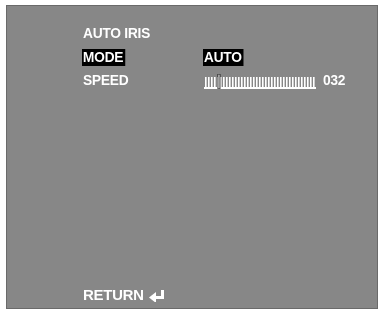 This screenshot has width=384, height=314. Describe the element at coordinates (156, 296) in the screenshot. I see `enter-return-icon` at that location.